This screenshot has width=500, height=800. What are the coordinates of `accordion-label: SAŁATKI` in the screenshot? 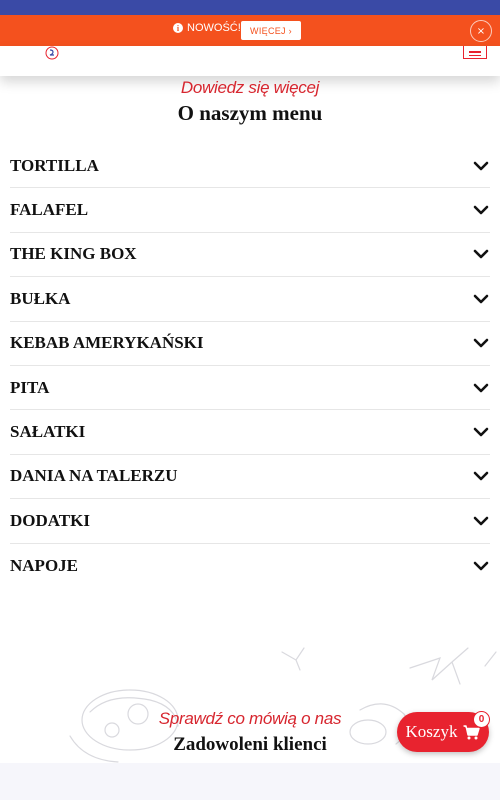 It's located at (48, 432).